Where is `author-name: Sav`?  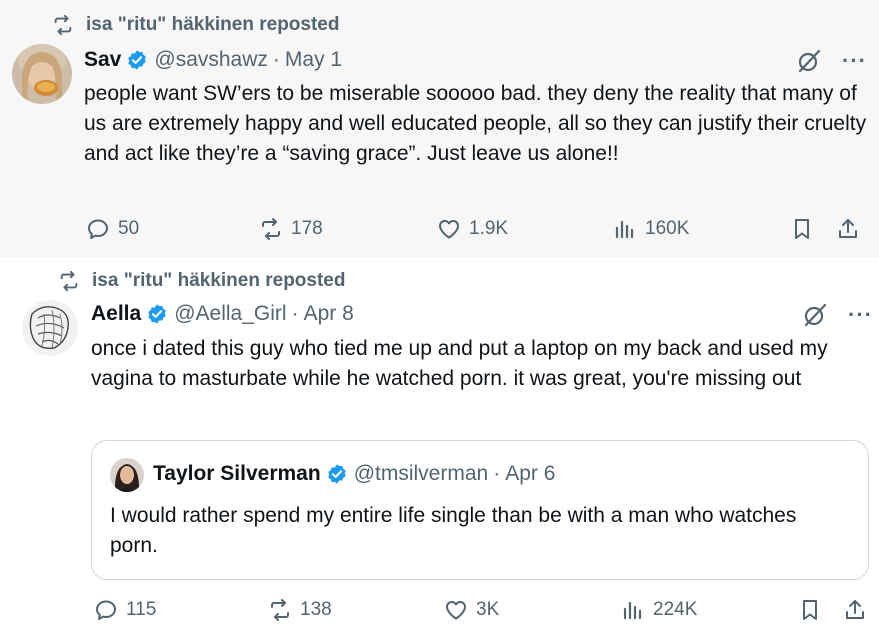
author-name: Sav is located at coordinates (102, 60).